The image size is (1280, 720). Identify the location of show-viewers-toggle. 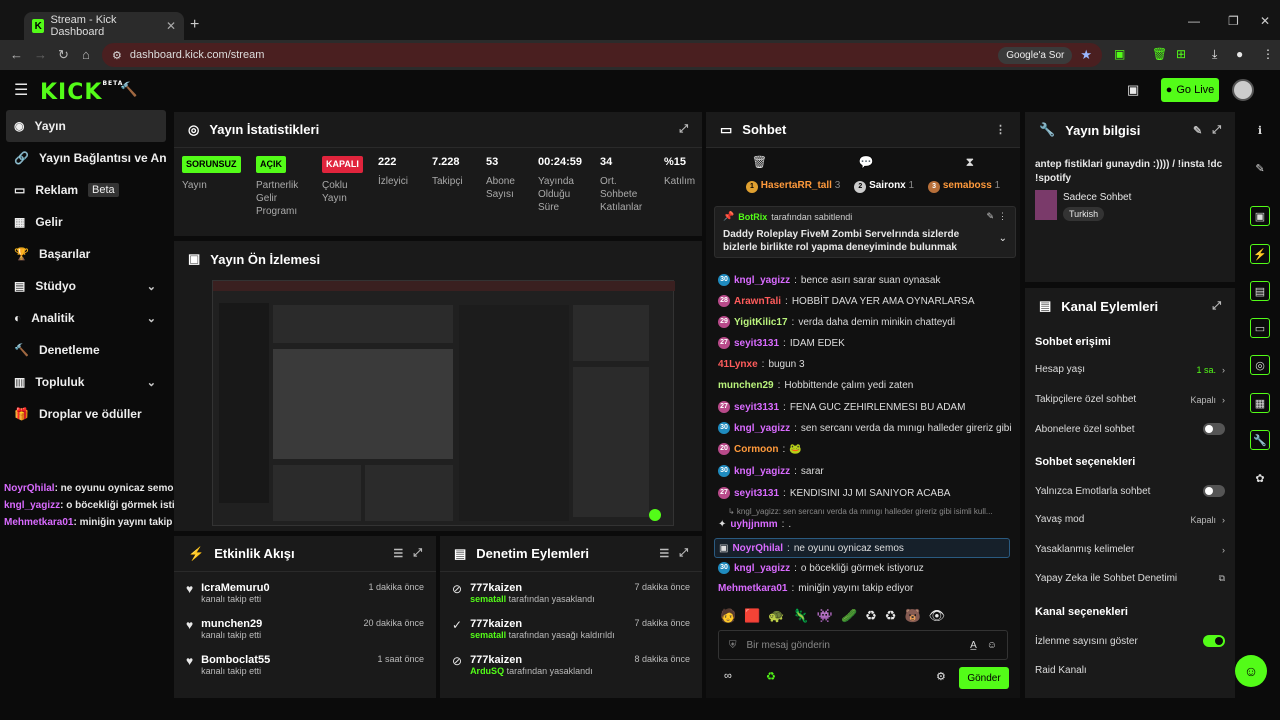
(1214, 641).